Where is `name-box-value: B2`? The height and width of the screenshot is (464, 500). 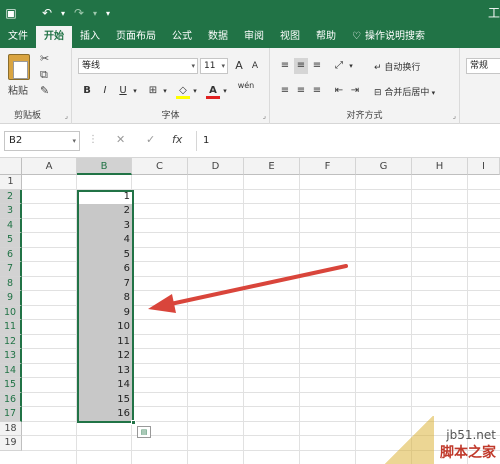
name-box-value: B2 is located at coordinates (16, 140).